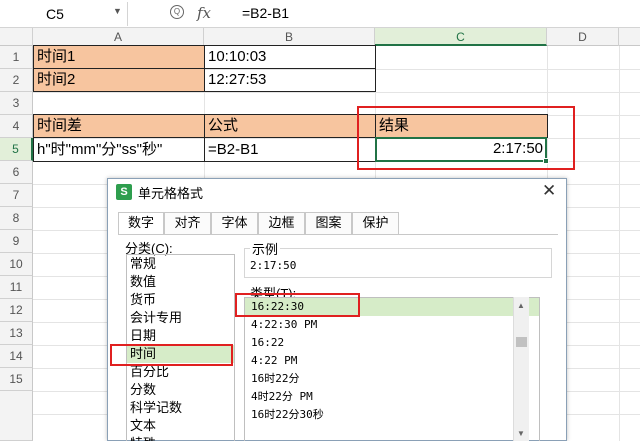  I want to click on row-header-filler, so click(16, 416).